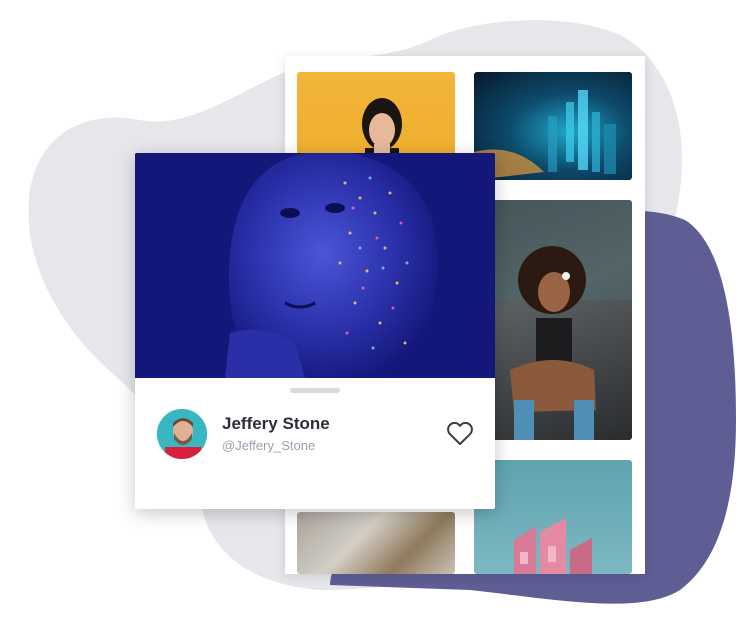  Describe the element at coordinates (269, 445) in the screenshot. I see `profile-username: @Jeffery_Stone` at that location.